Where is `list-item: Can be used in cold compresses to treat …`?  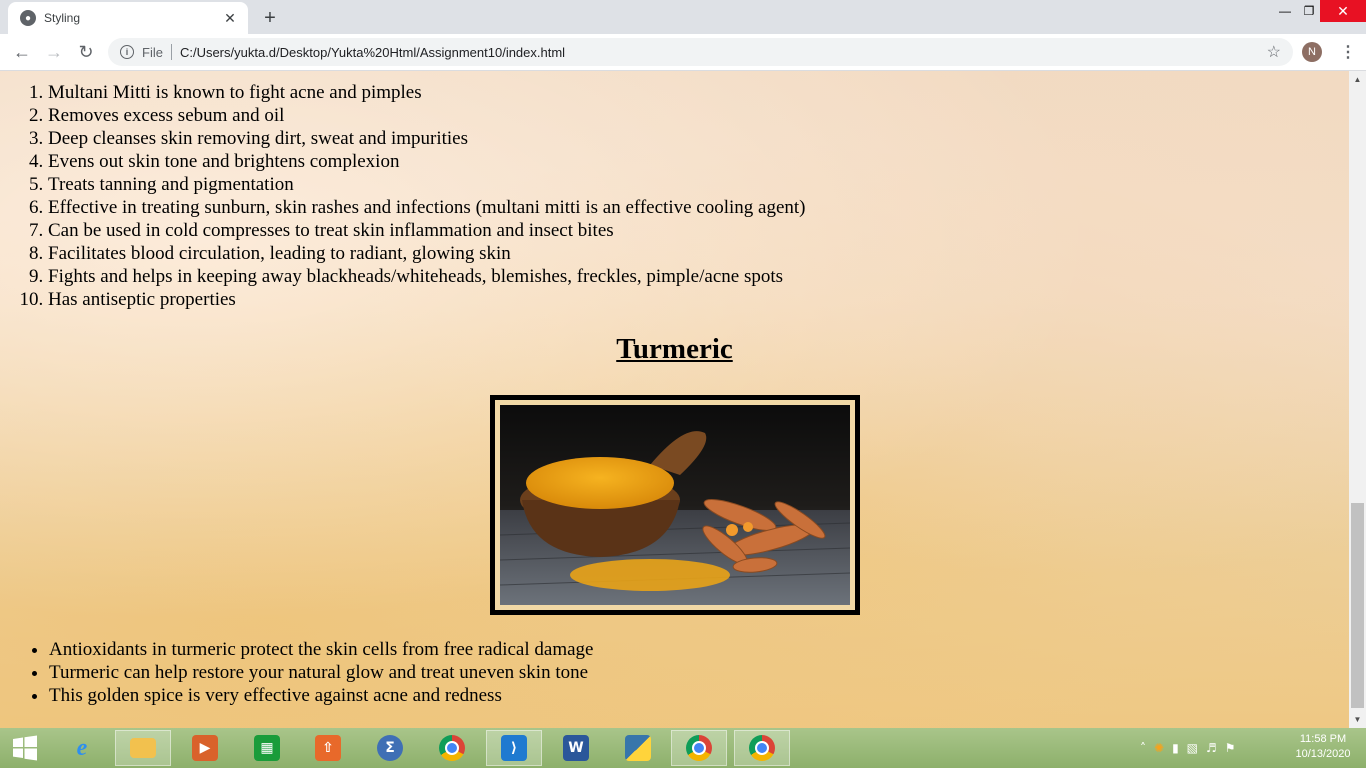
list-item: Can be used in cold compresses to treat … is located at coordinates (427, 230).